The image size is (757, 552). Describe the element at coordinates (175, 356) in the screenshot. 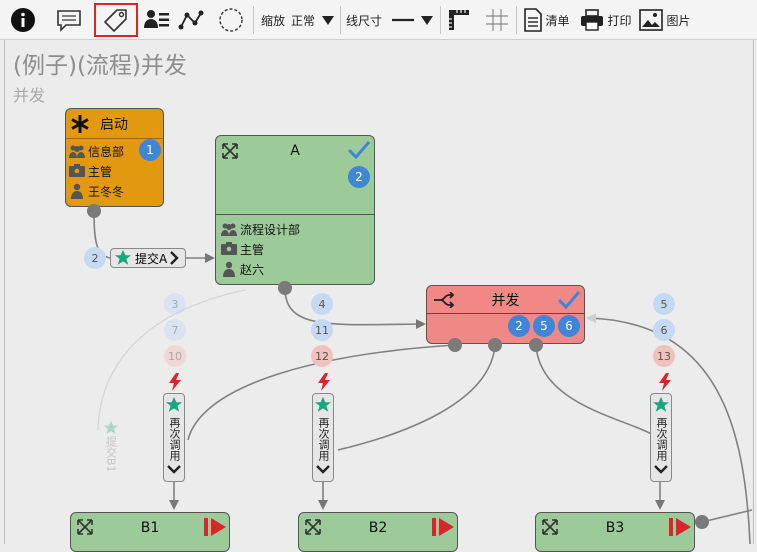

I see `transition-number-bubble: 10` at that location.